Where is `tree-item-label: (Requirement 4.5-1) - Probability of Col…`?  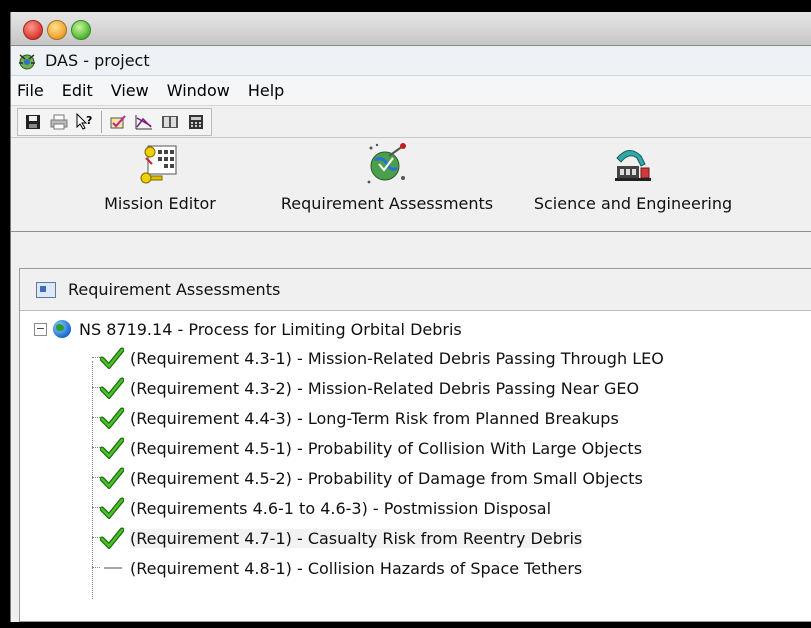
tree-item-label: (Requirement 4.5-1) - Probability of Col… is located at coordinates (386, 448).